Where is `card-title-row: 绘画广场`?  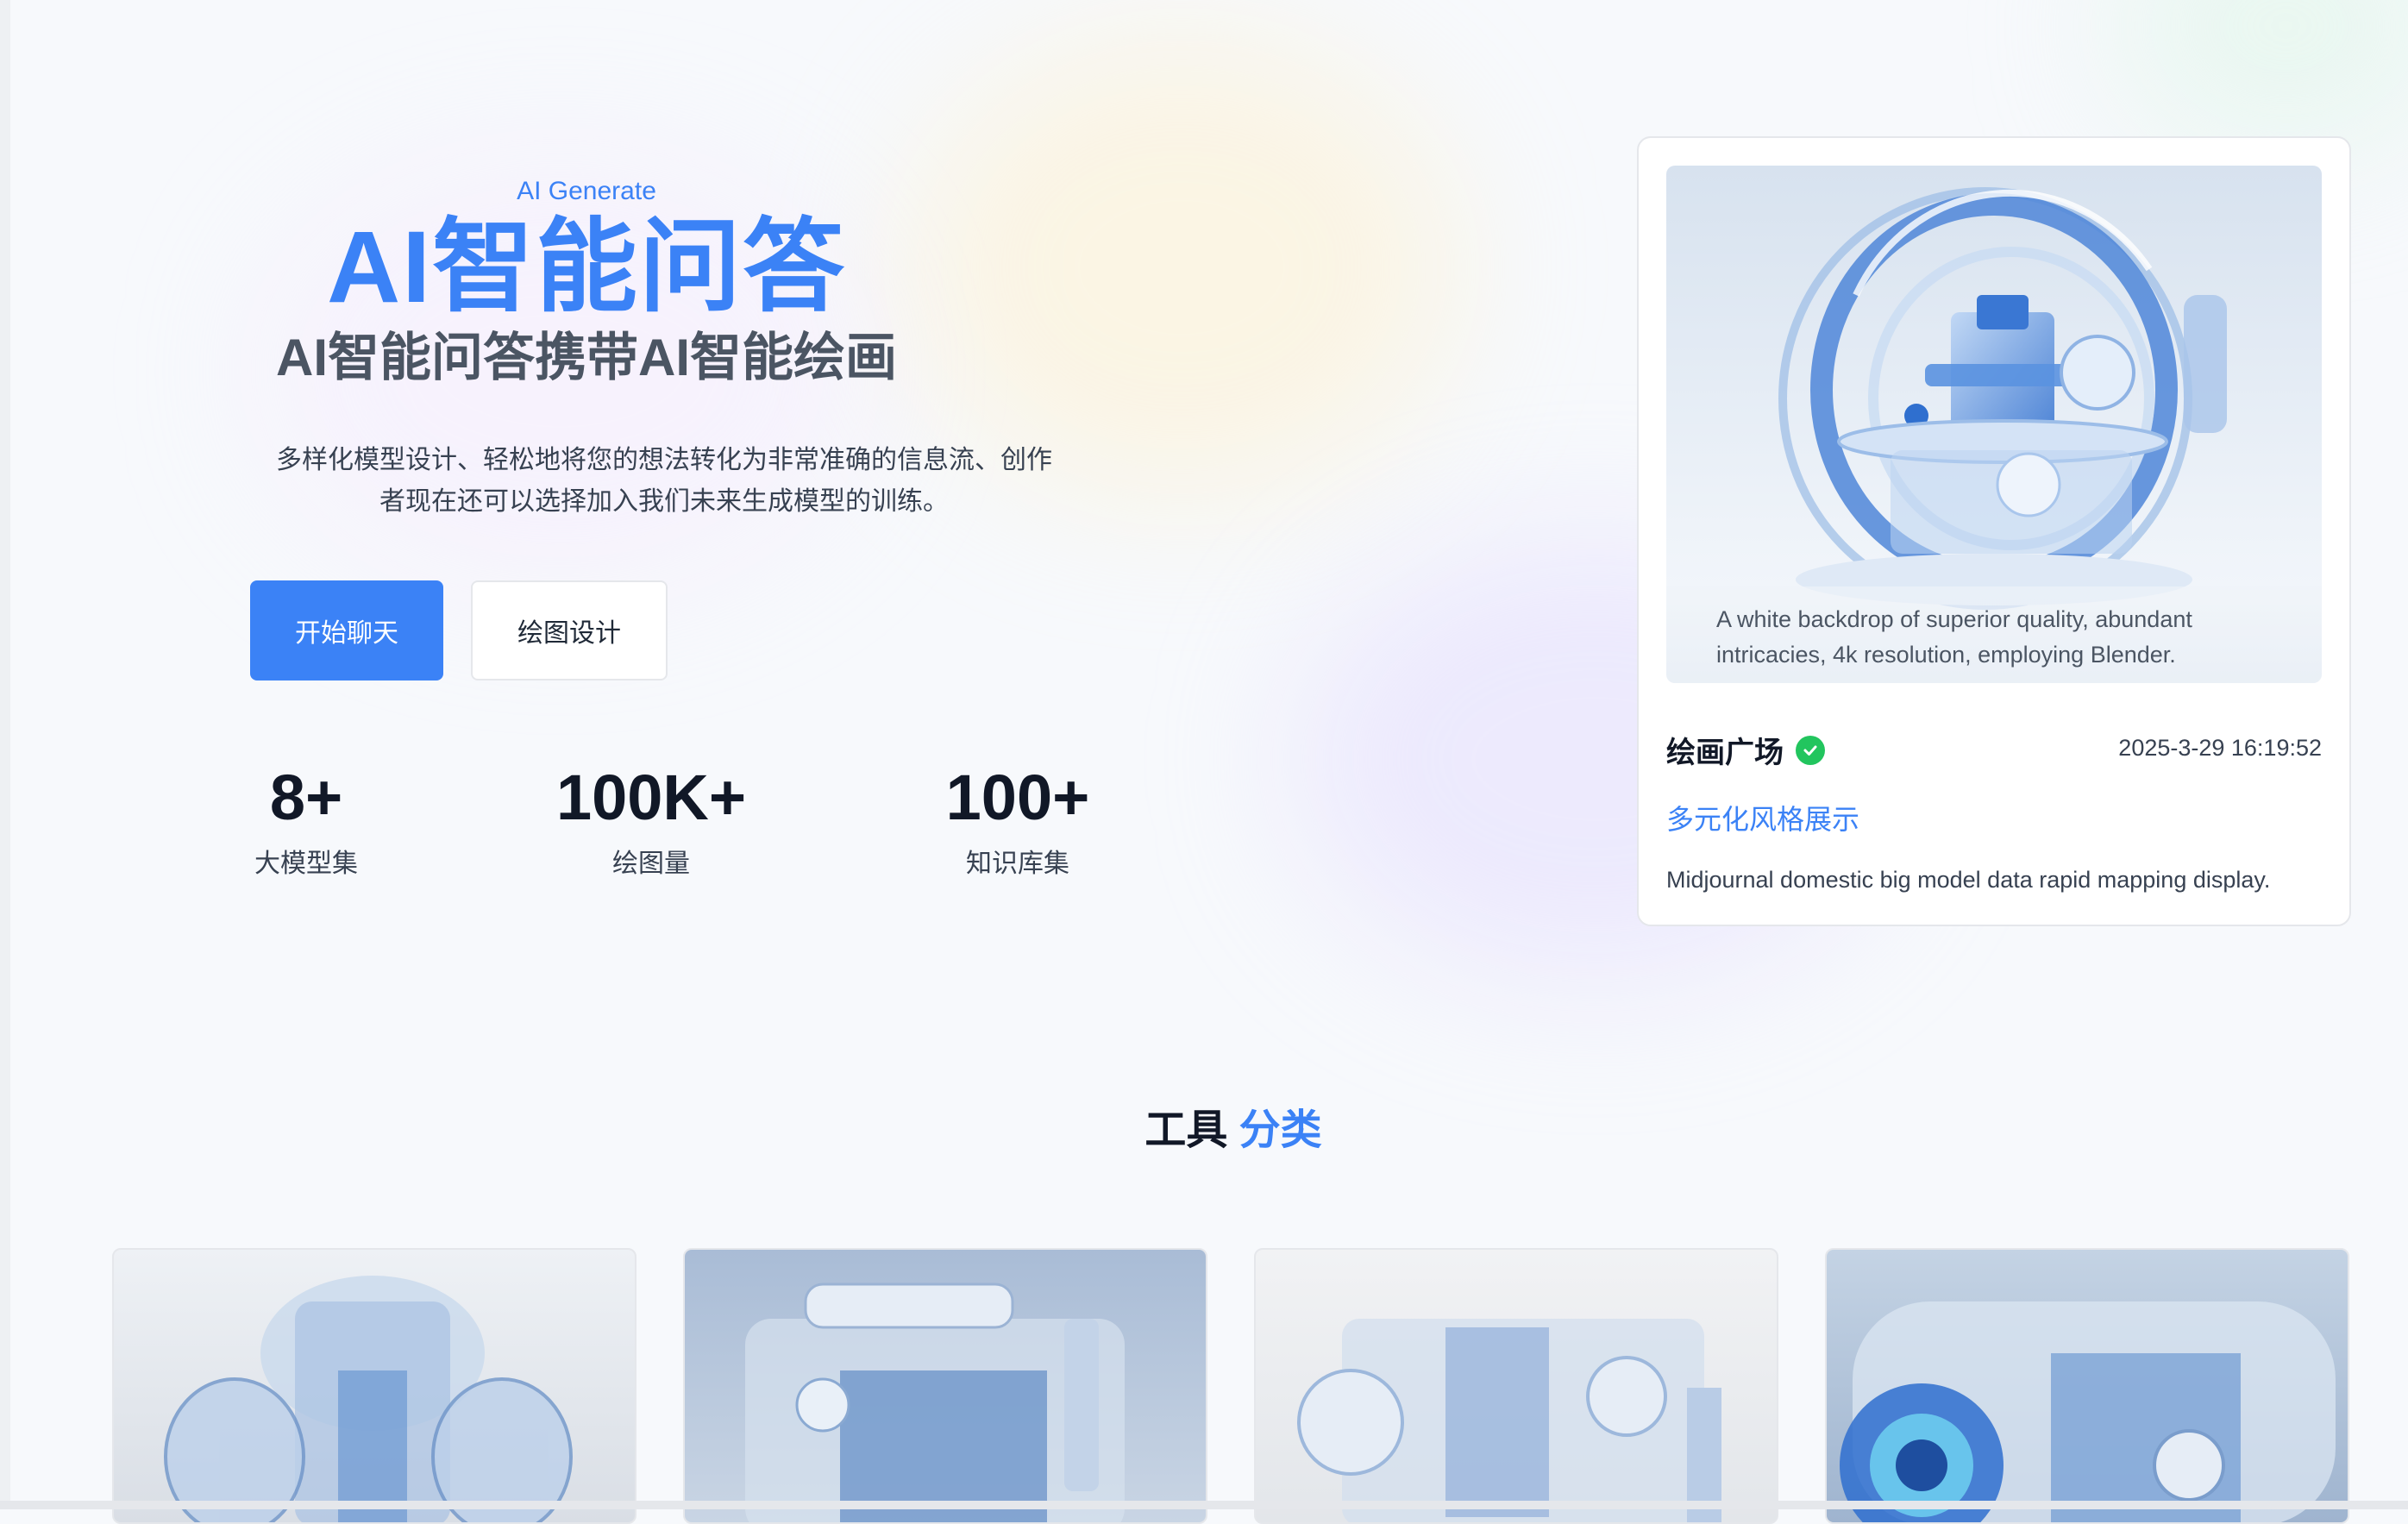
card-title-row: 绘画广场 is located at coordinates (1745, 750).